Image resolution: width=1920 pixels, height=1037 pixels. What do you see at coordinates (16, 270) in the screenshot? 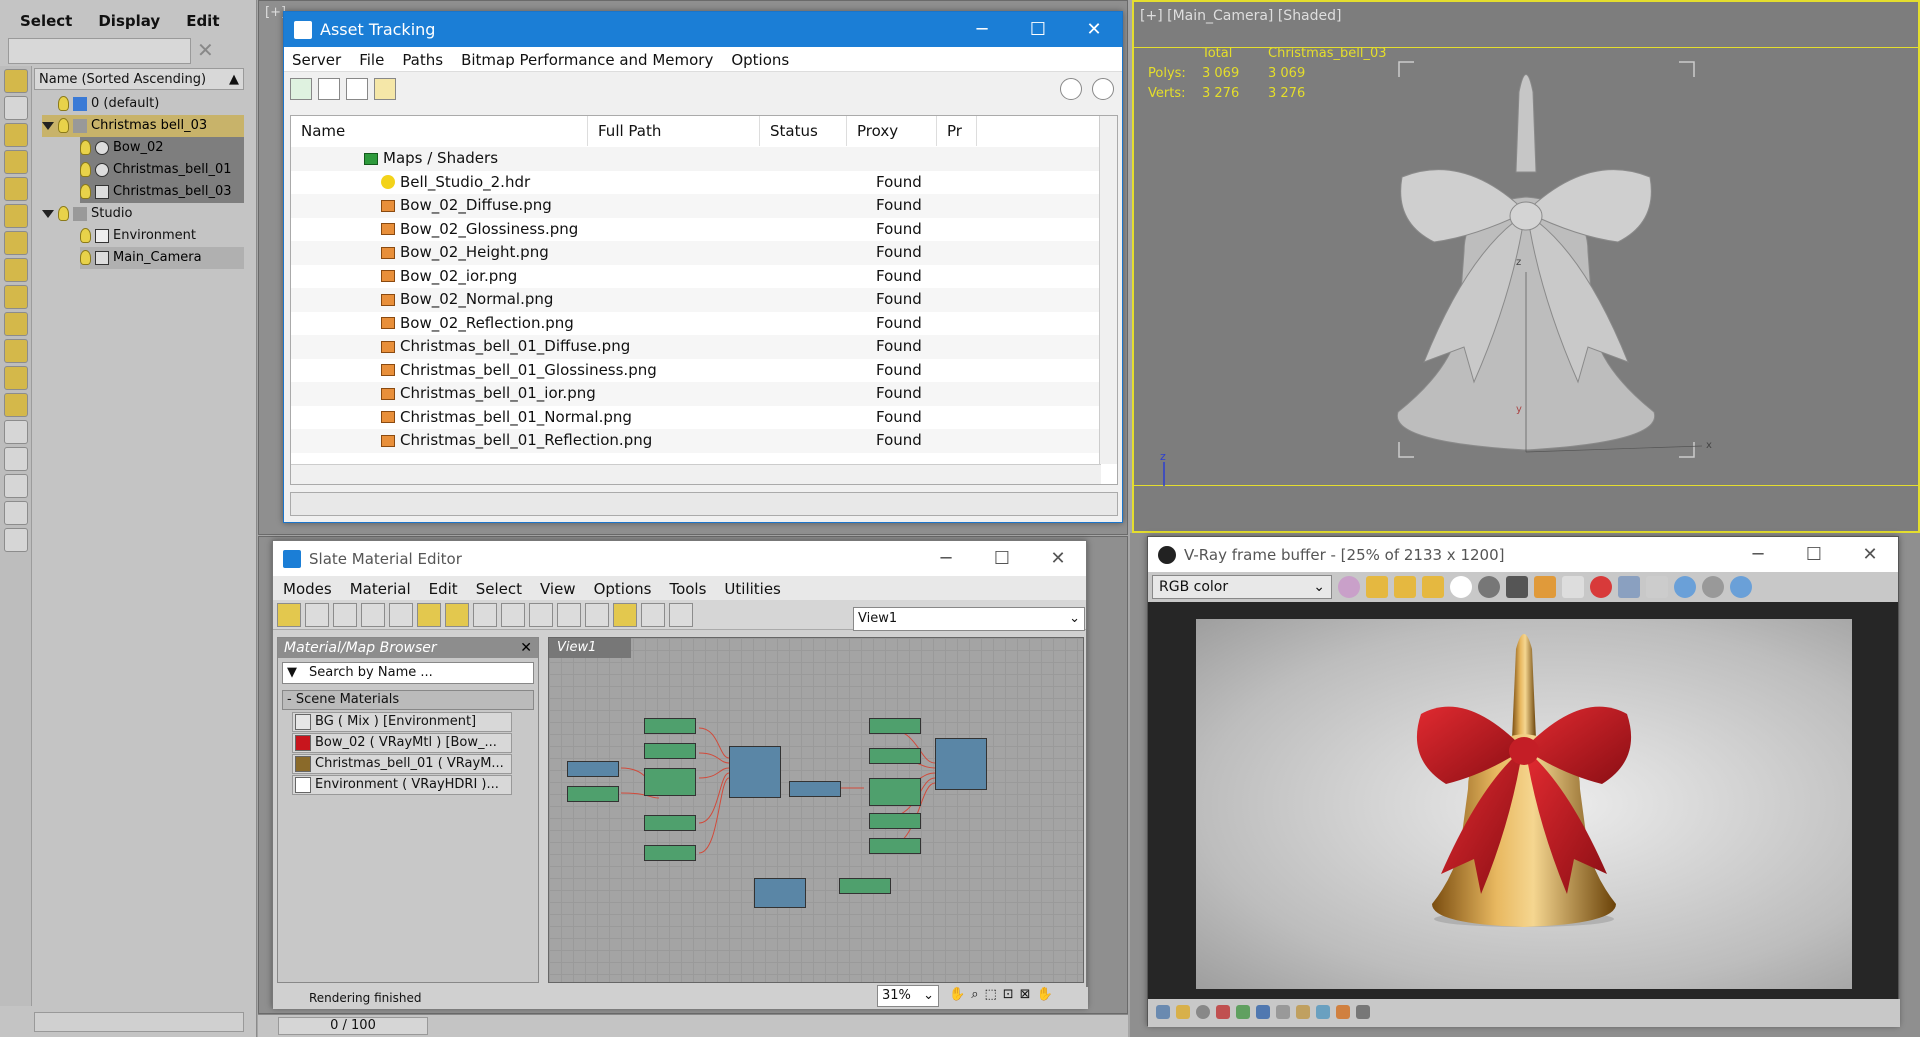
I see `display-groups-icon` at bounding box center [16, 270].